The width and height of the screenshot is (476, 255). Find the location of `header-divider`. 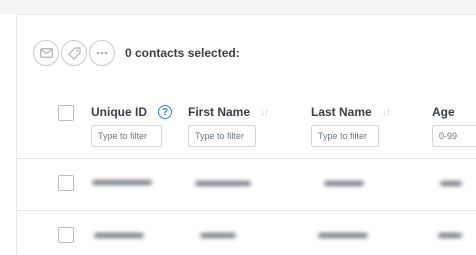

header-divider is located at coordinates (246, 158).